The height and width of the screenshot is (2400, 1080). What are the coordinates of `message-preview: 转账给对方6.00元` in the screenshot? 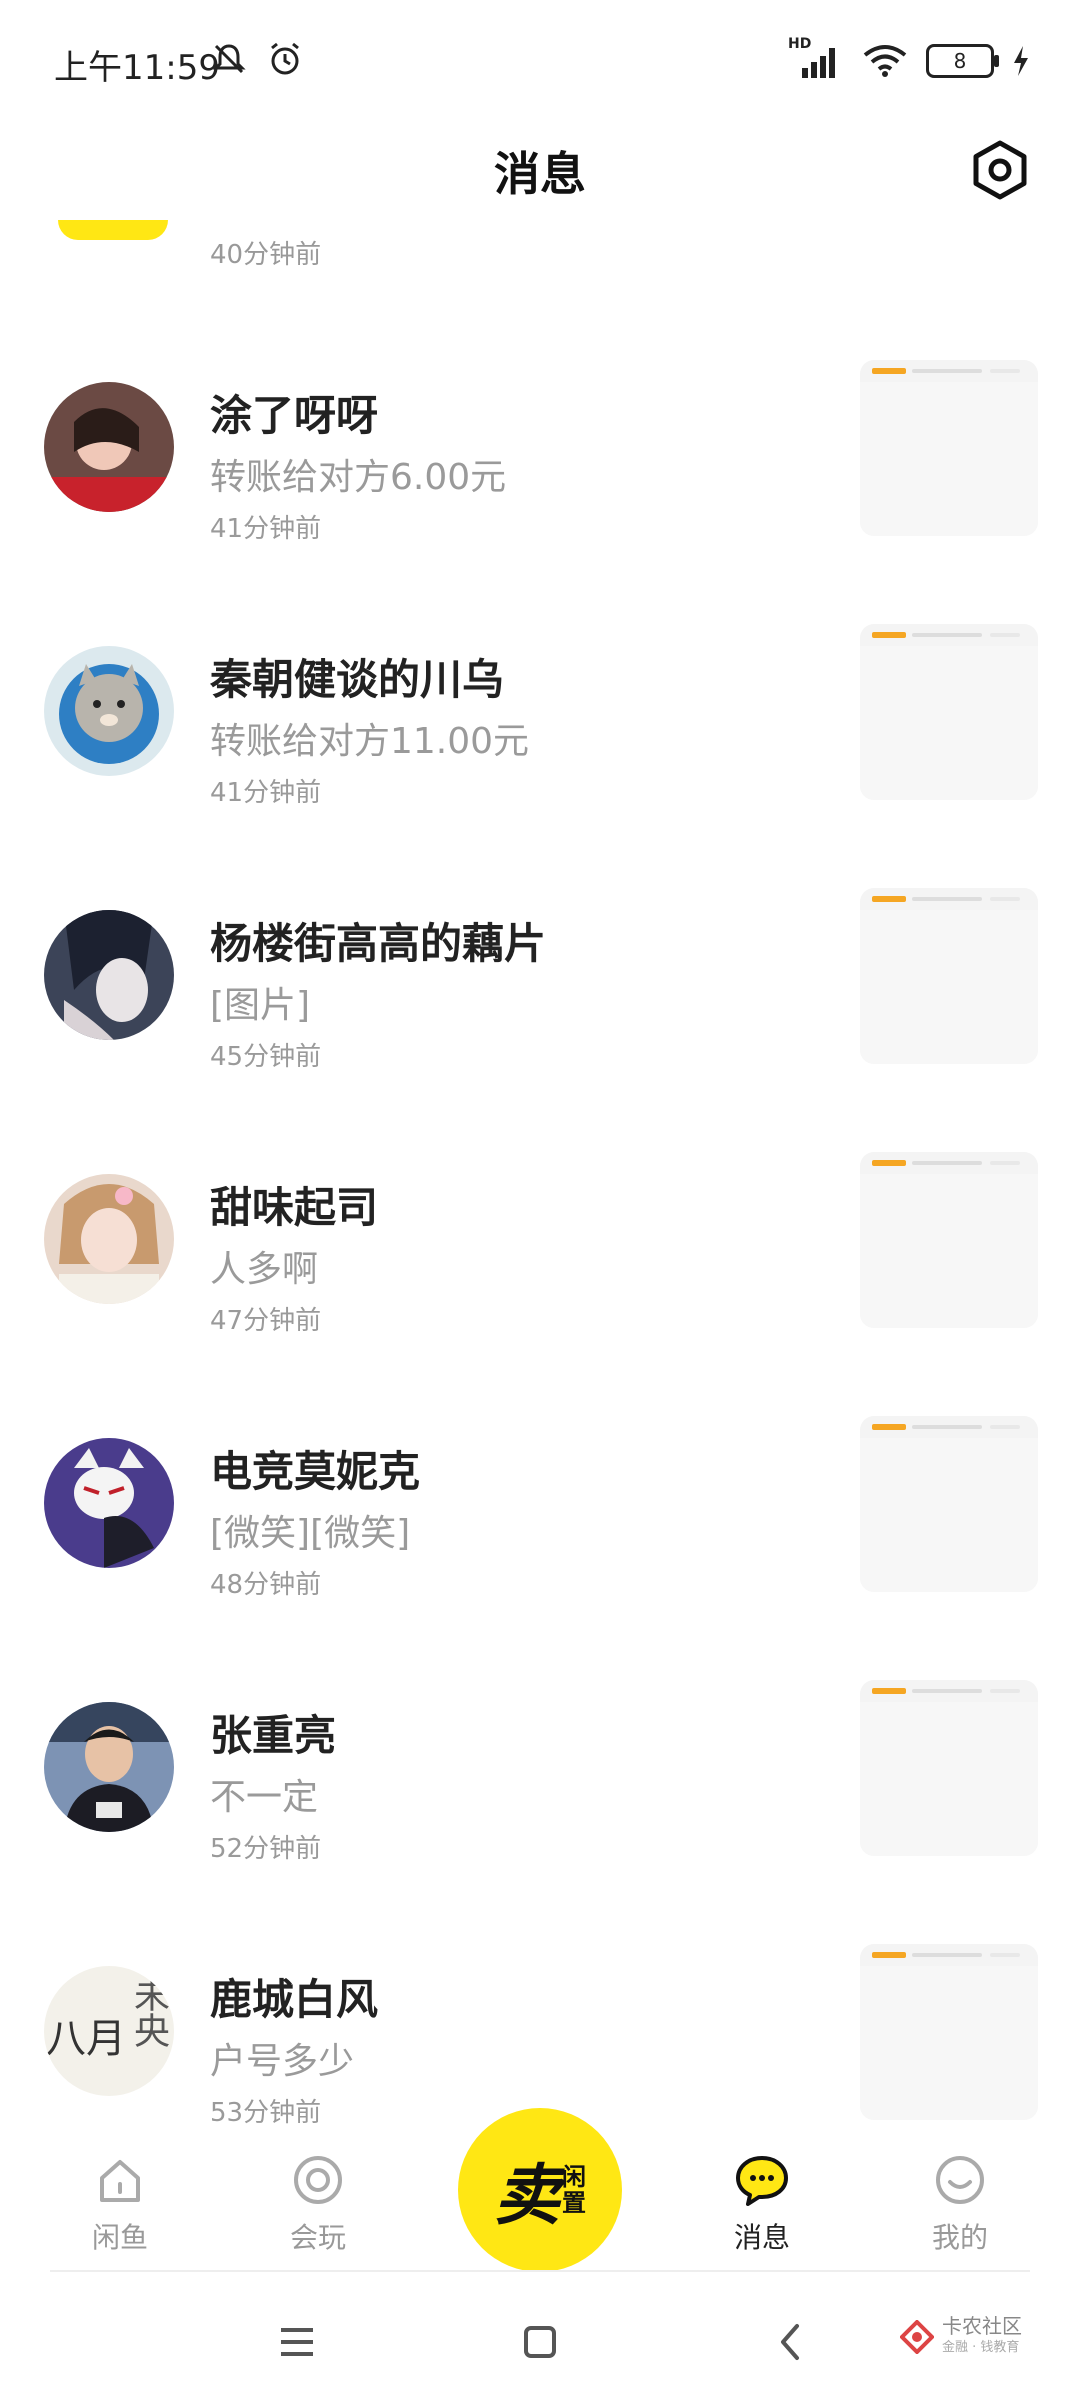 It's located at (358, 477).